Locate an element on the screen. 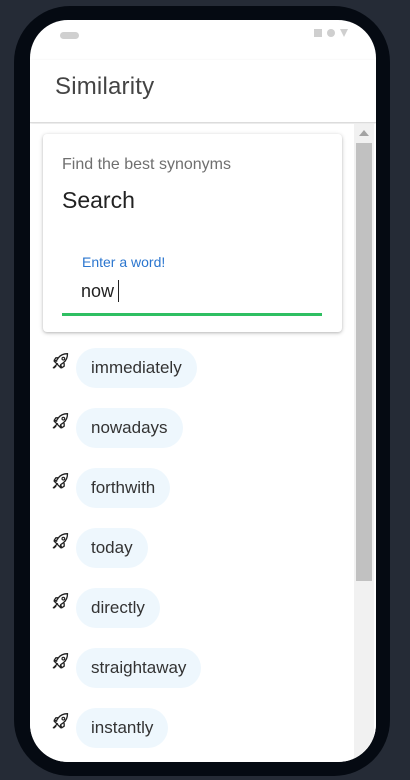 The width and height of the screenshot is (410, 780). word-input-underline is located at coordinates (192, 314).